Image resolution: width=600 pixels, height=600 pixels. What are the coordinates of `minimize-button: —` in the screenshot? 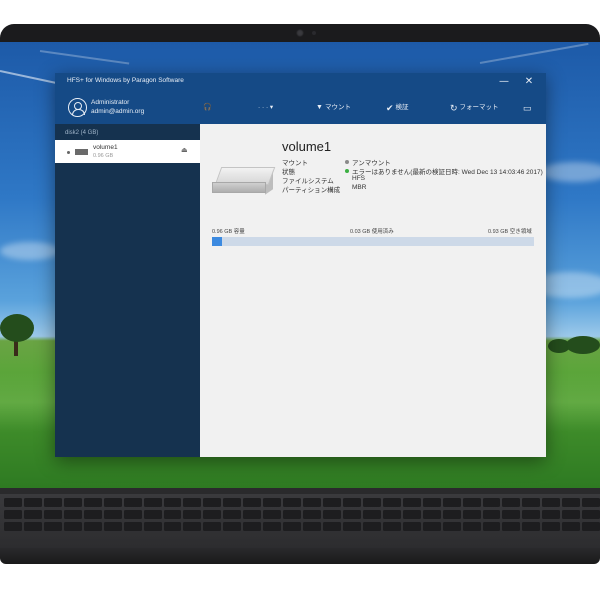 It's located at (504, 82).